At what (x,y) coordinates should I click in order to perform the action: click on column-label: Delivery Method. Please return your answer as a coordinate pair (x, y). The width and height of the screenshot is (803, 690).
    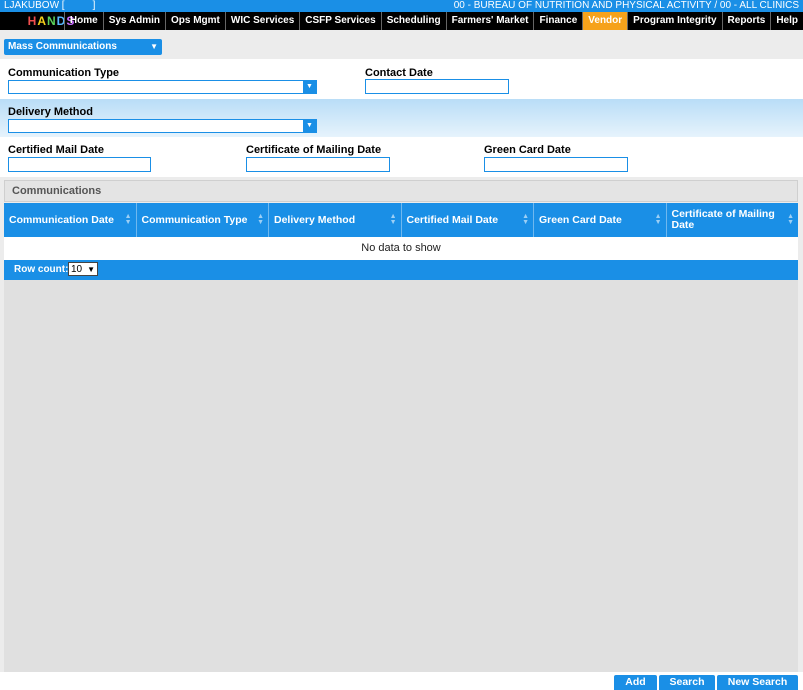
    Looking at the image, I should click on (315, 219).